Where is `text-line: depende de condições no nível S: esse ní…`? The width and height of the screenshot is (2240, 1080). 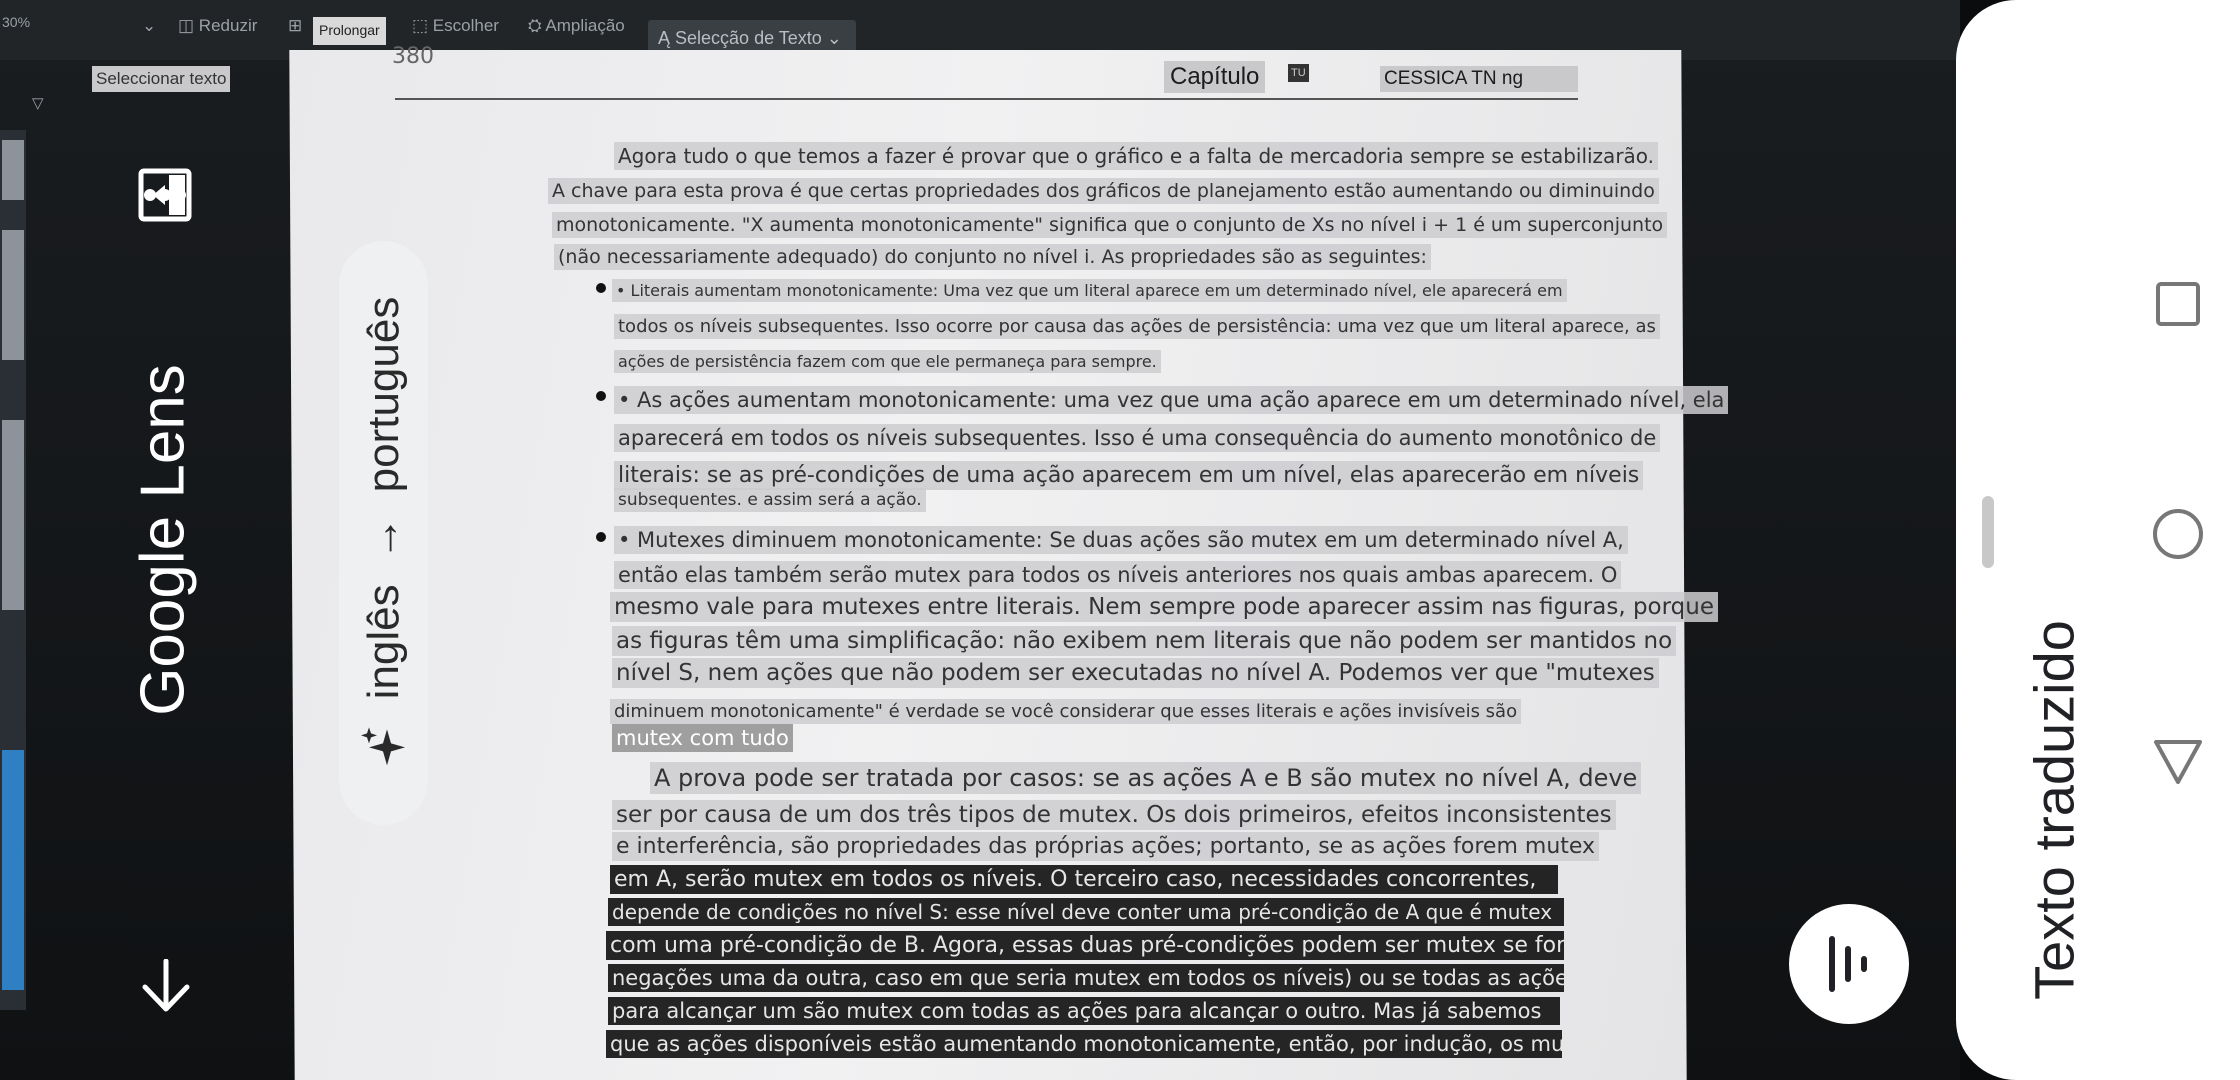
text-line: depende de condições no nível S: esse ní… is located at coordinates (1086, 912).